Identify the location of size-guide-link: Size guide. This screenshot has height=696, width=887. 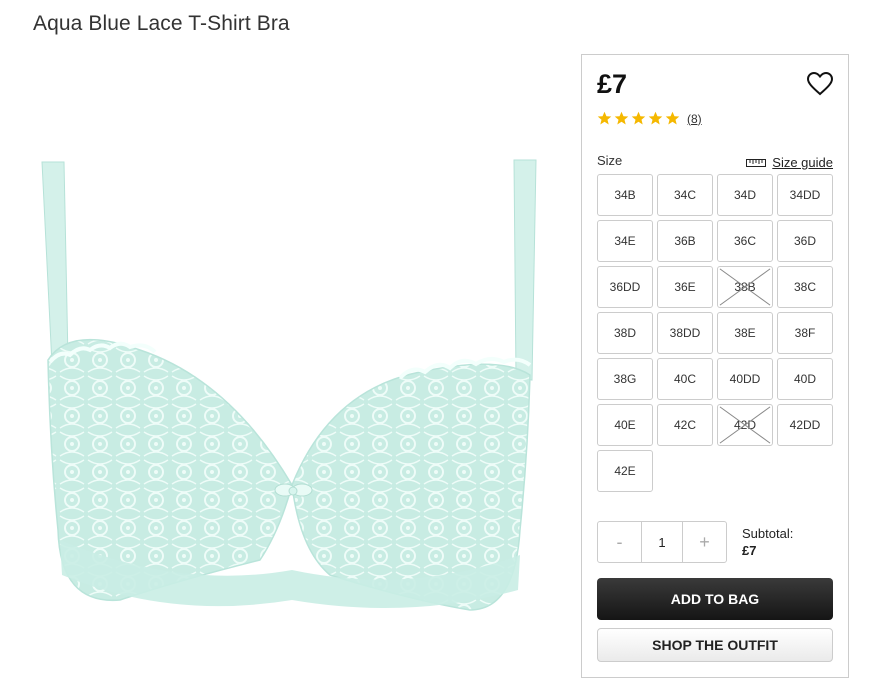
(789, 162).